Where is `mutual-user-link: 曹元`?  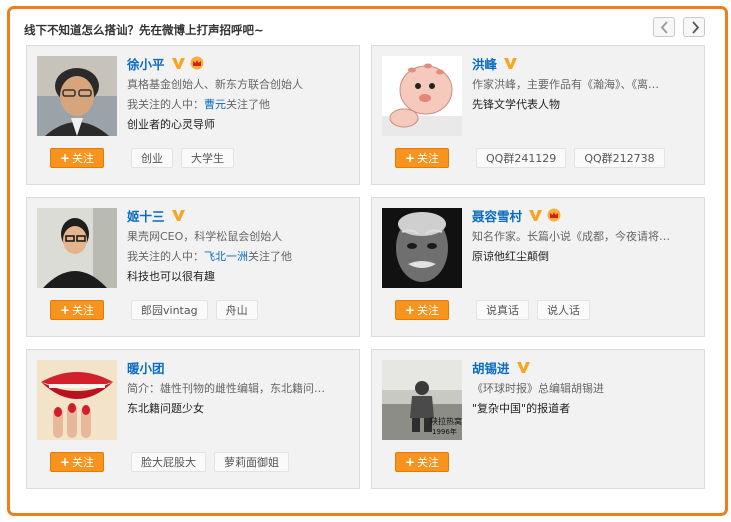 mutual-user-link: 曹元 is located at coordinates (215, 104).